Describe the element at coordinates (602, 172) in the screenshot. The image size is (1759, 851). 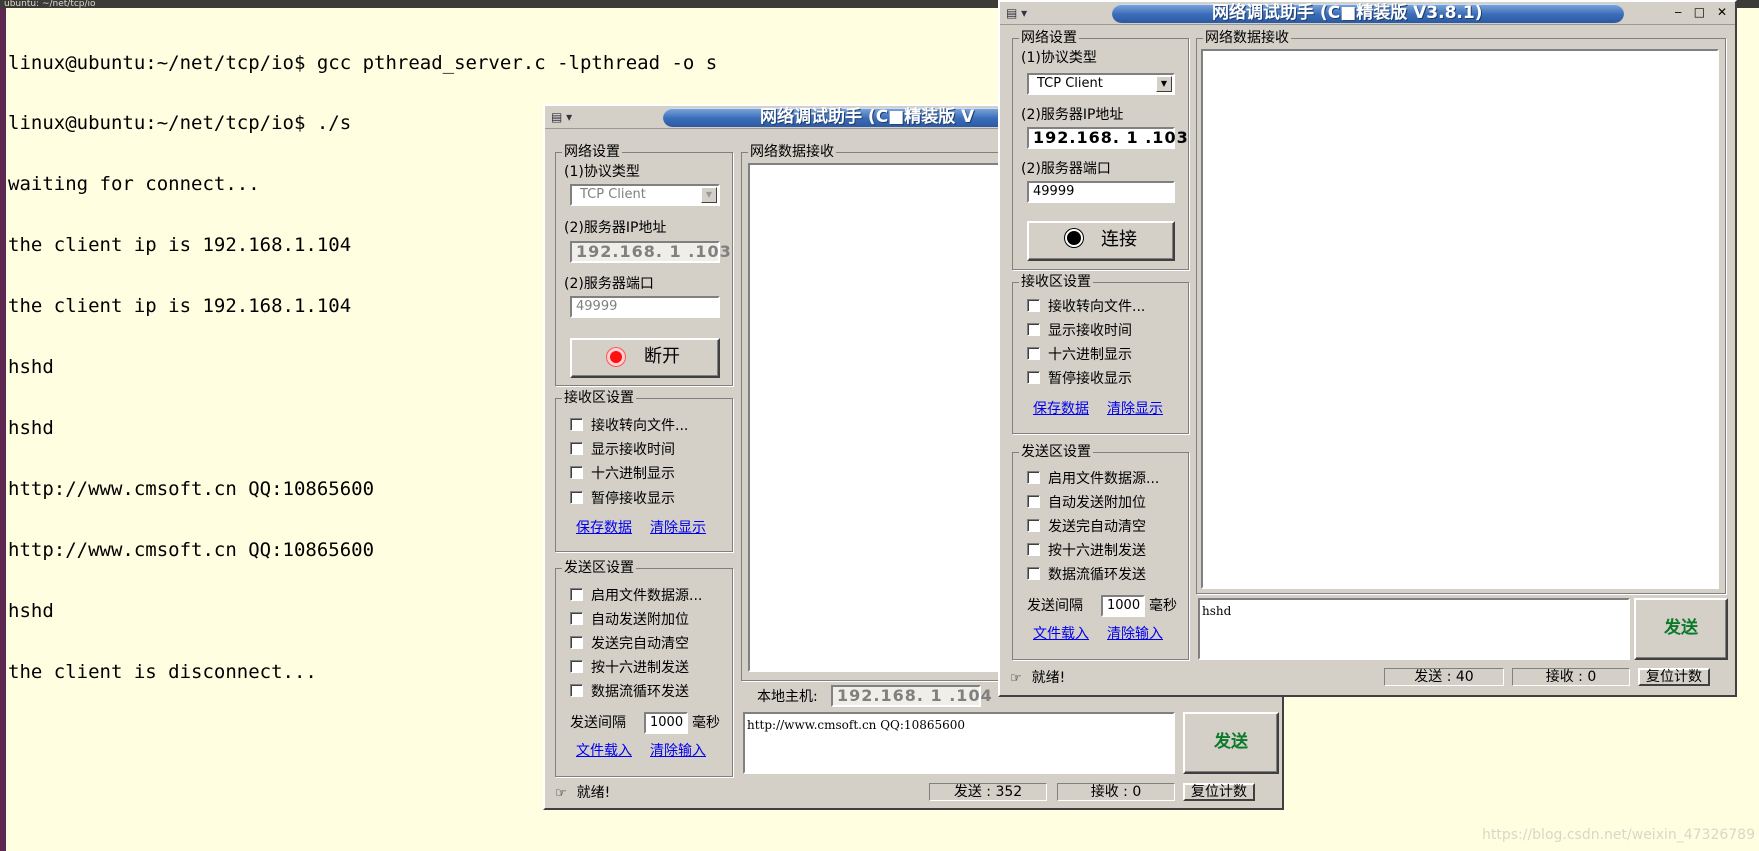
I see `protocol-label: (1)协议类型` at that location.